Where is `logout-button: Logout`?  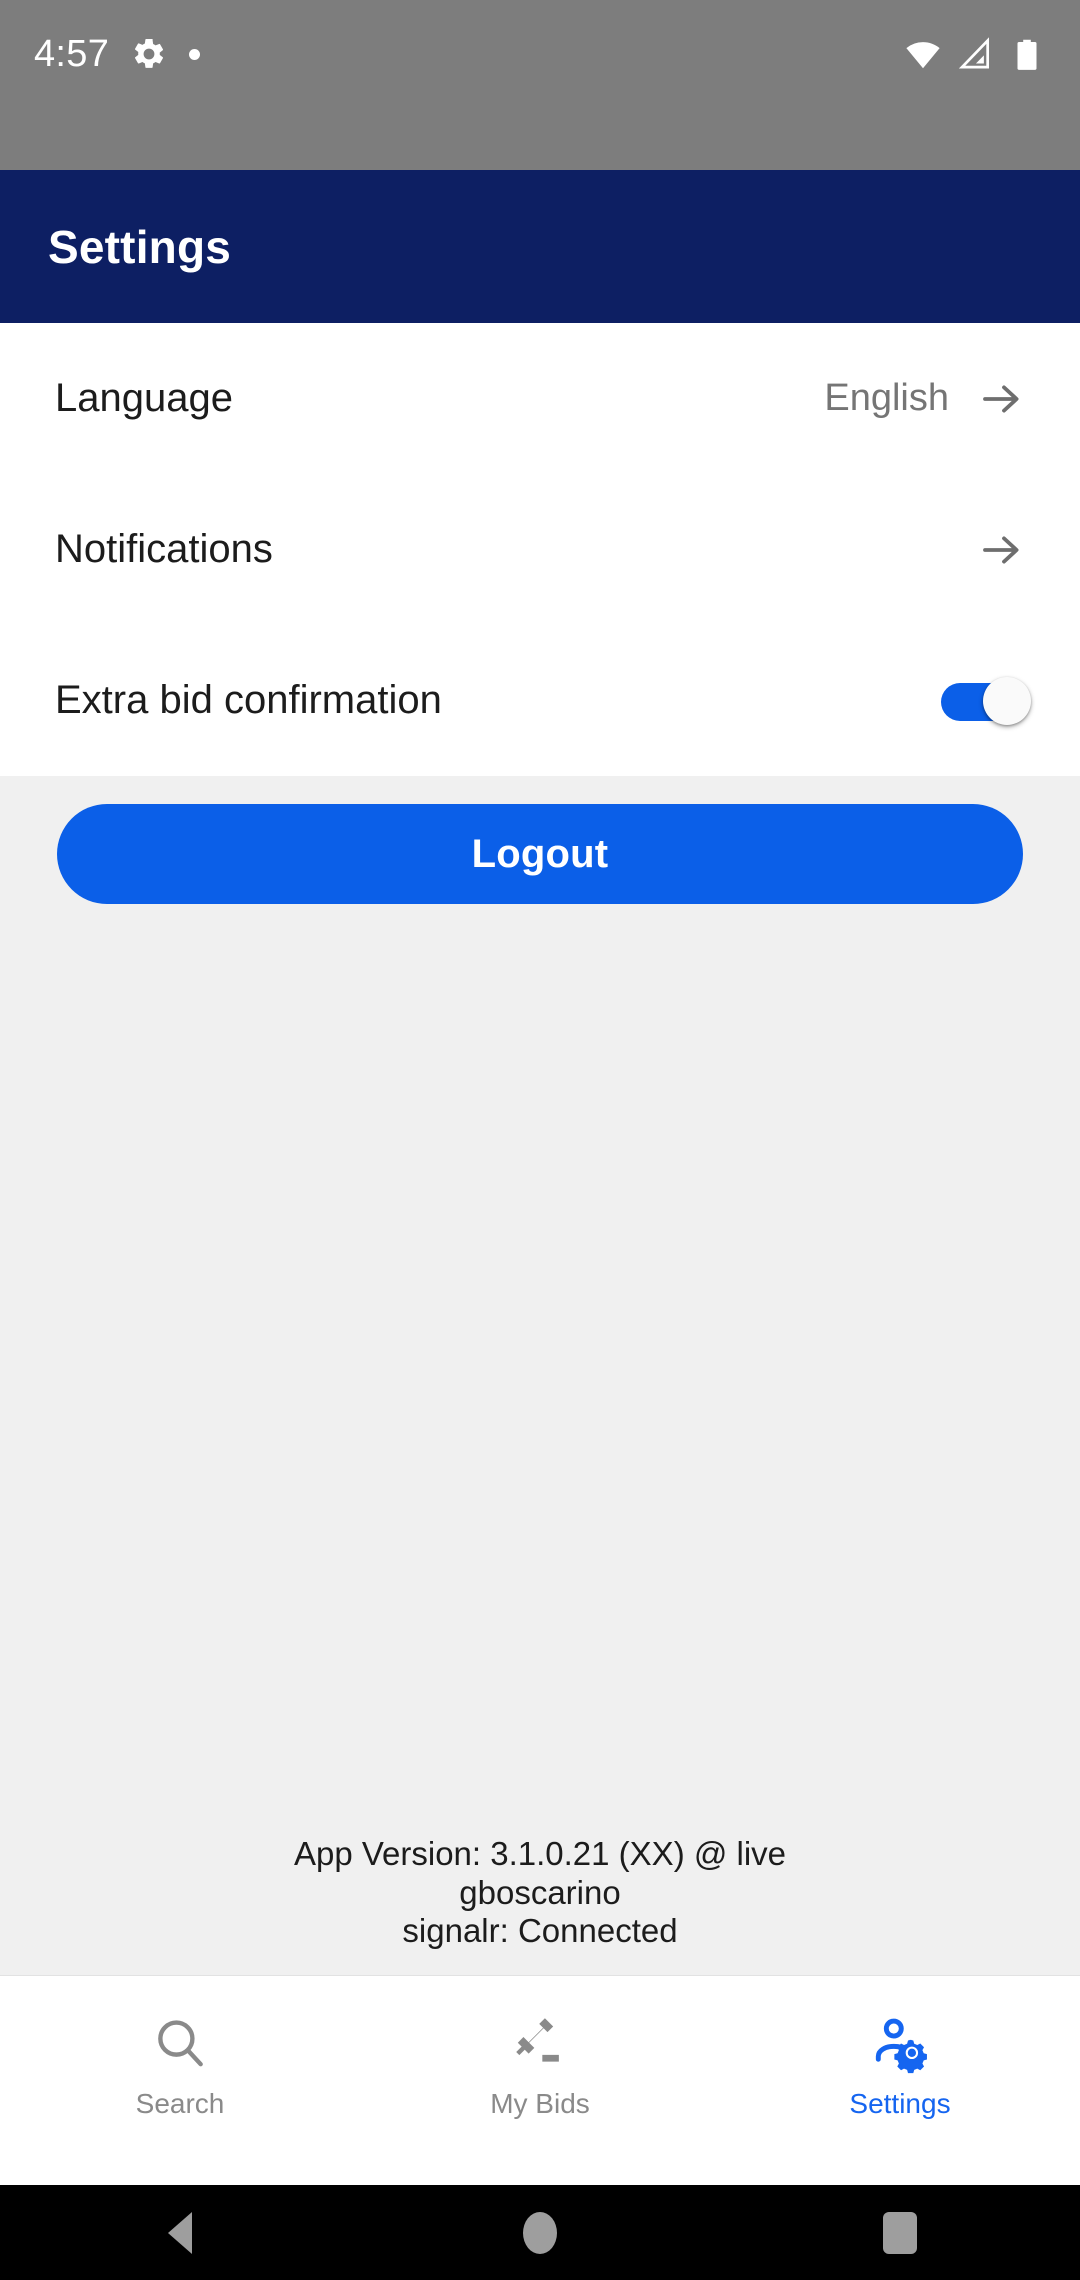
logout-button: Logout is located at coordinates (540, 854).